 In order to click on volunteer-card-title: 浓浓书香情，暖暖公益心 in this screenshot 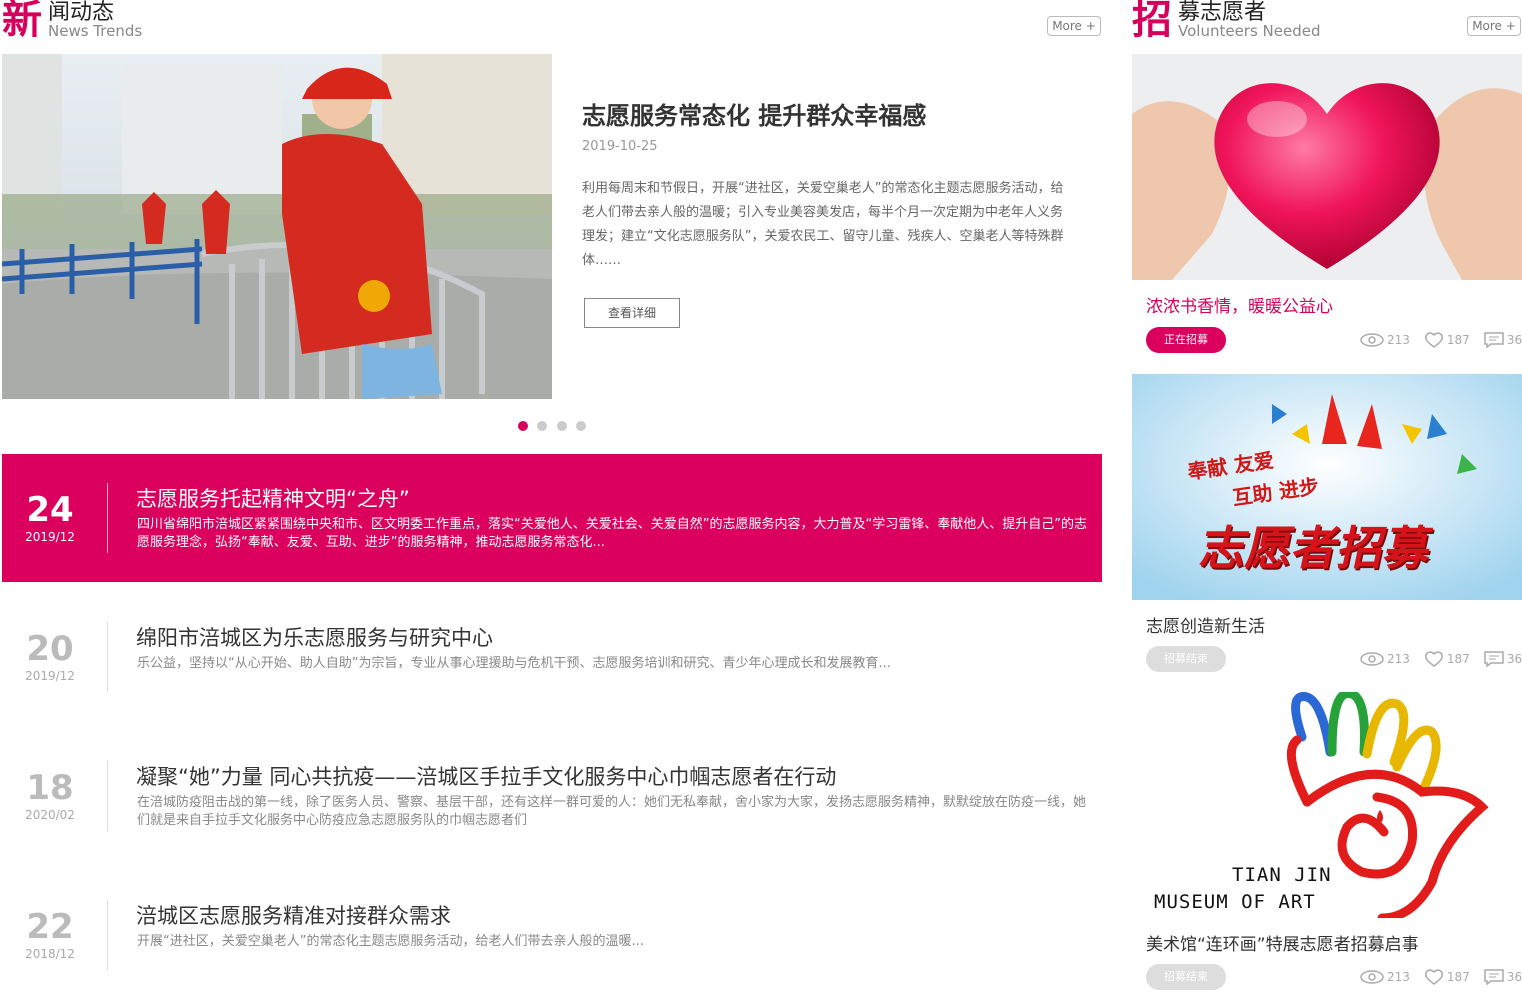, I will do `click(1239, 304)`.